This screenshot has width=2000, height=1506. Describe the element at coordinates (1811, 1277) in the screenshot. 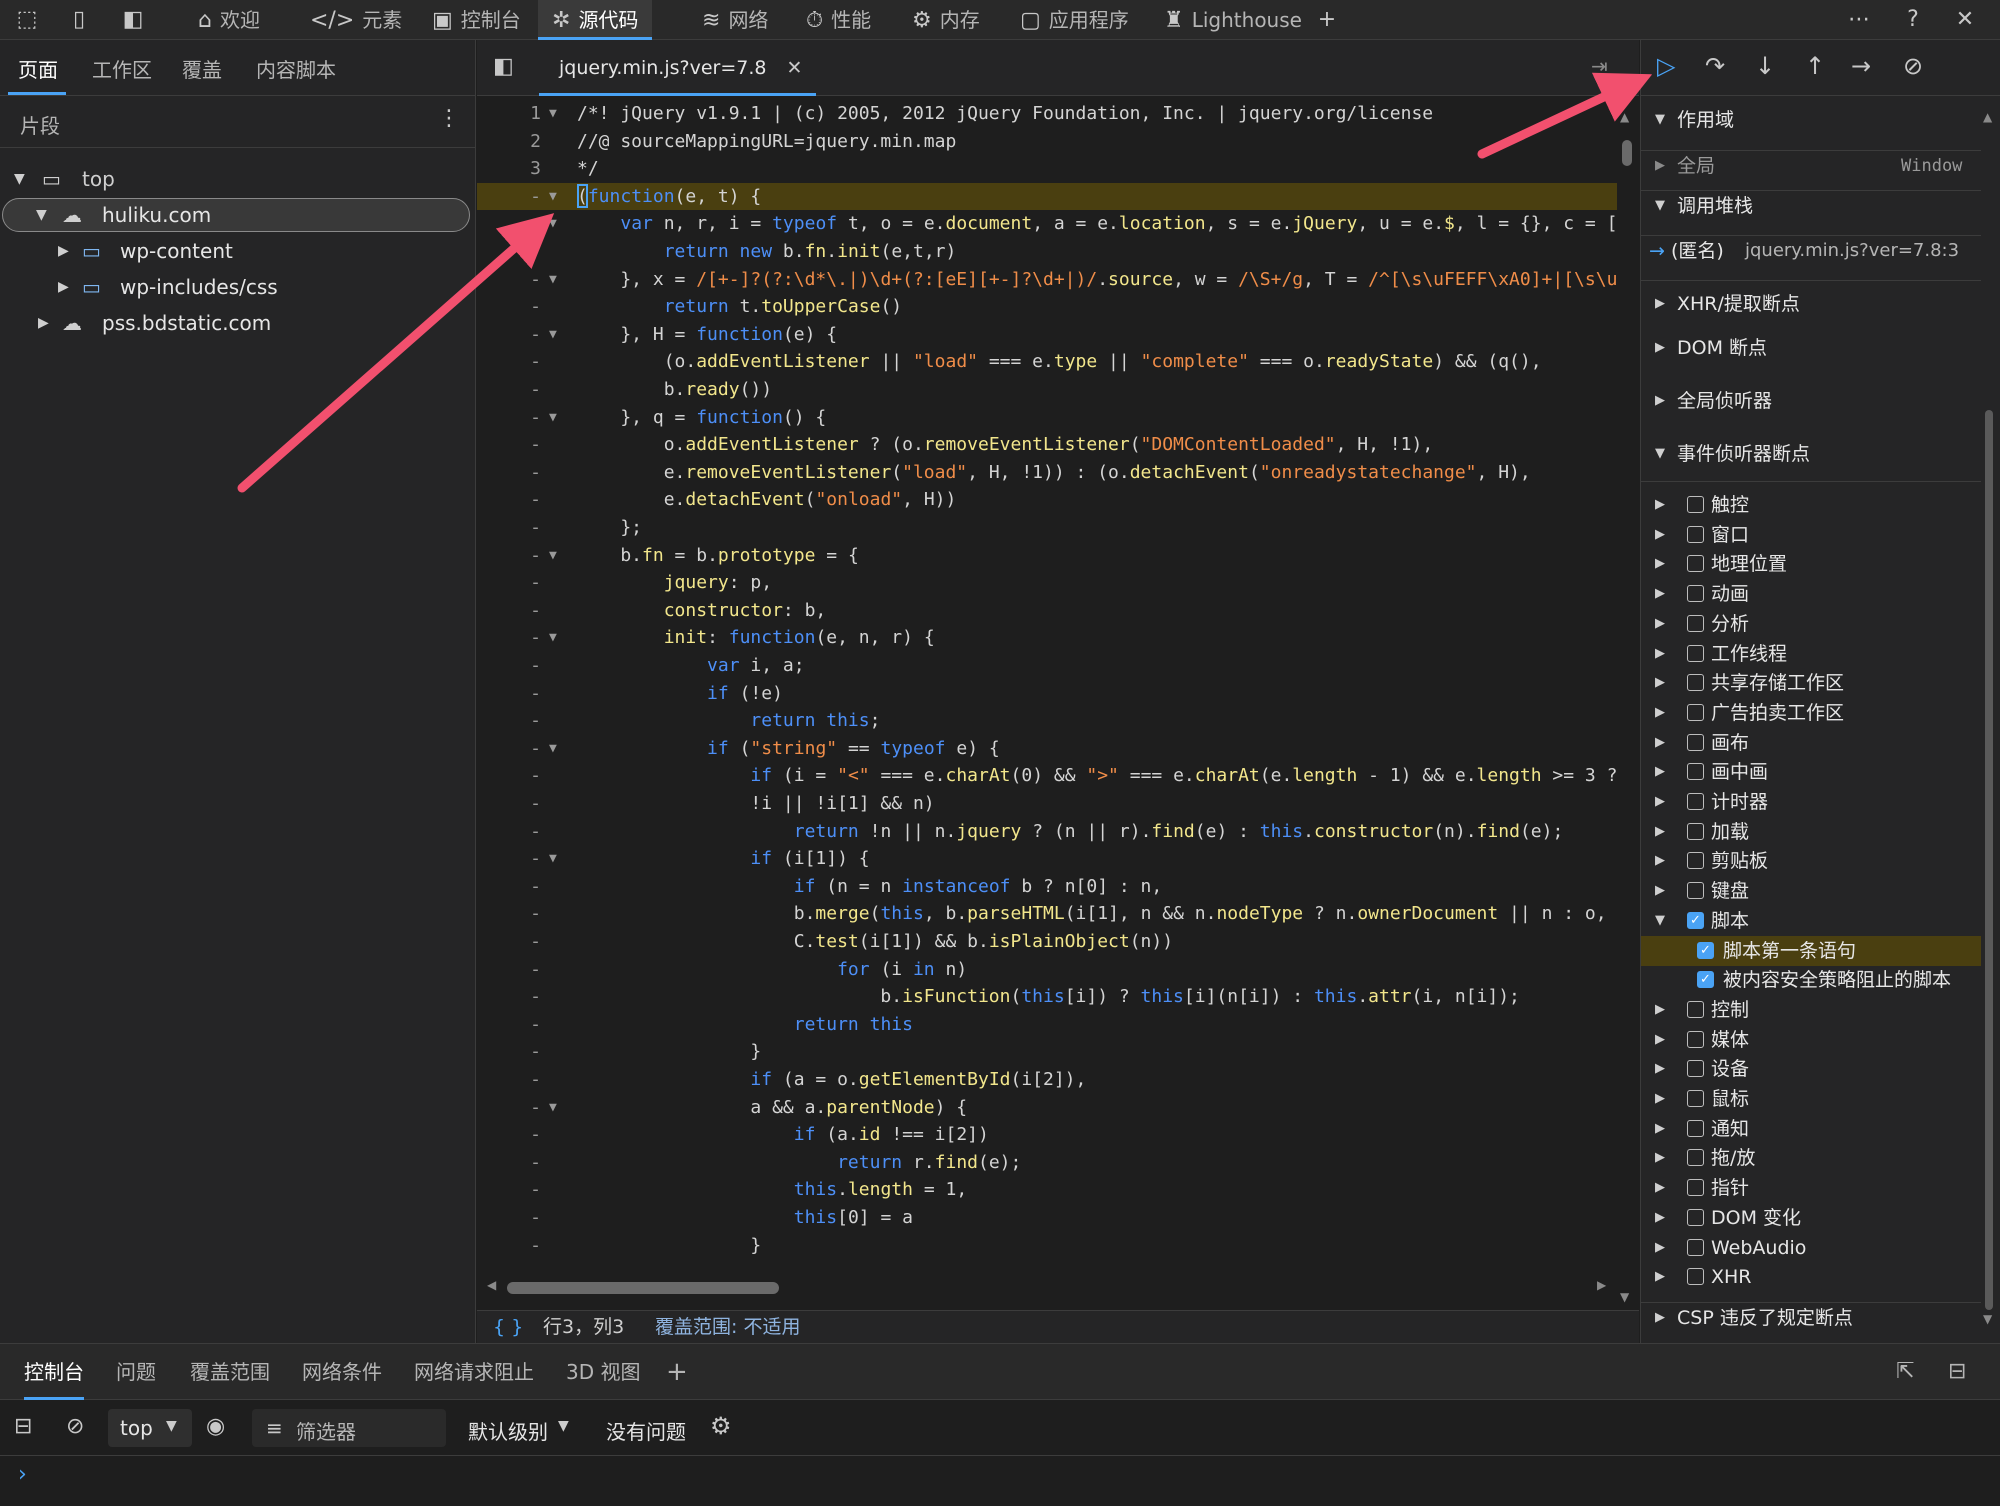

I see `event-breakpoint-item: ▶ XHR` at that location.